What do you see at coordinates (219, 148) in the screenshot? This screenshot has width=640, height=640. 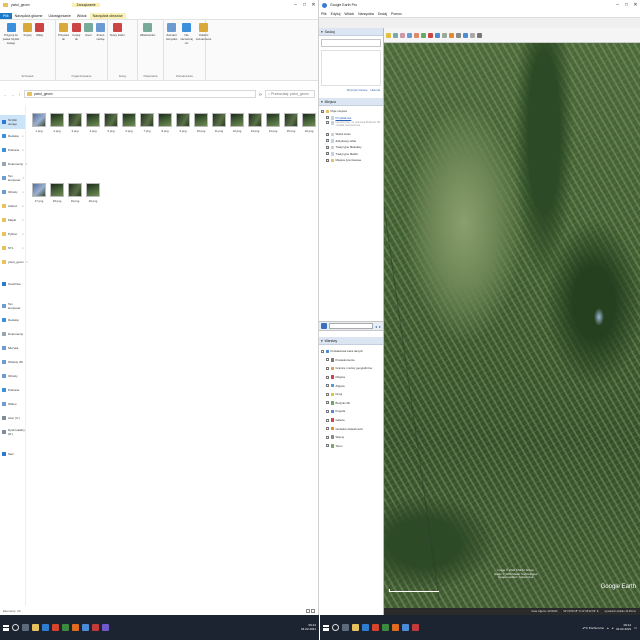 I see `file-item: 11.png` at bounding box center [219, 148].